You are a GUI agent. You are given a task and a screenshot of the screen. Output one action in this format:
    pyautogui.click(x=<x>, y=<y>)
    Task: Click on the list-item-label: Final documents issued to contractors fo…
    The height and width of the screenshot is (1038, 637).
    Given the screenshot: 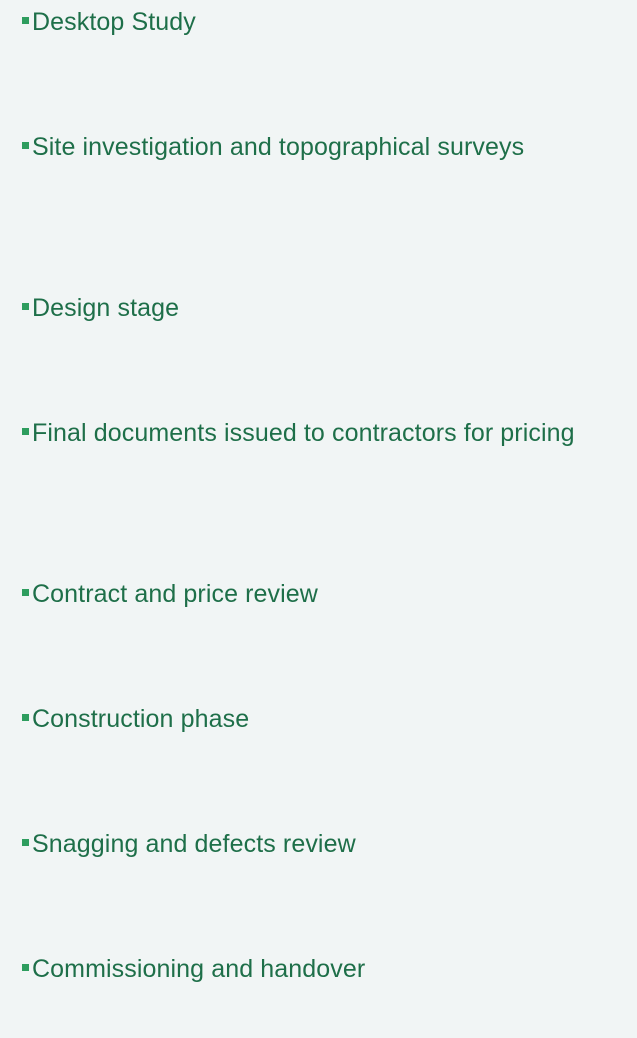 What is the action you would take?
    pyautogui.click(x=303, y=433)
    